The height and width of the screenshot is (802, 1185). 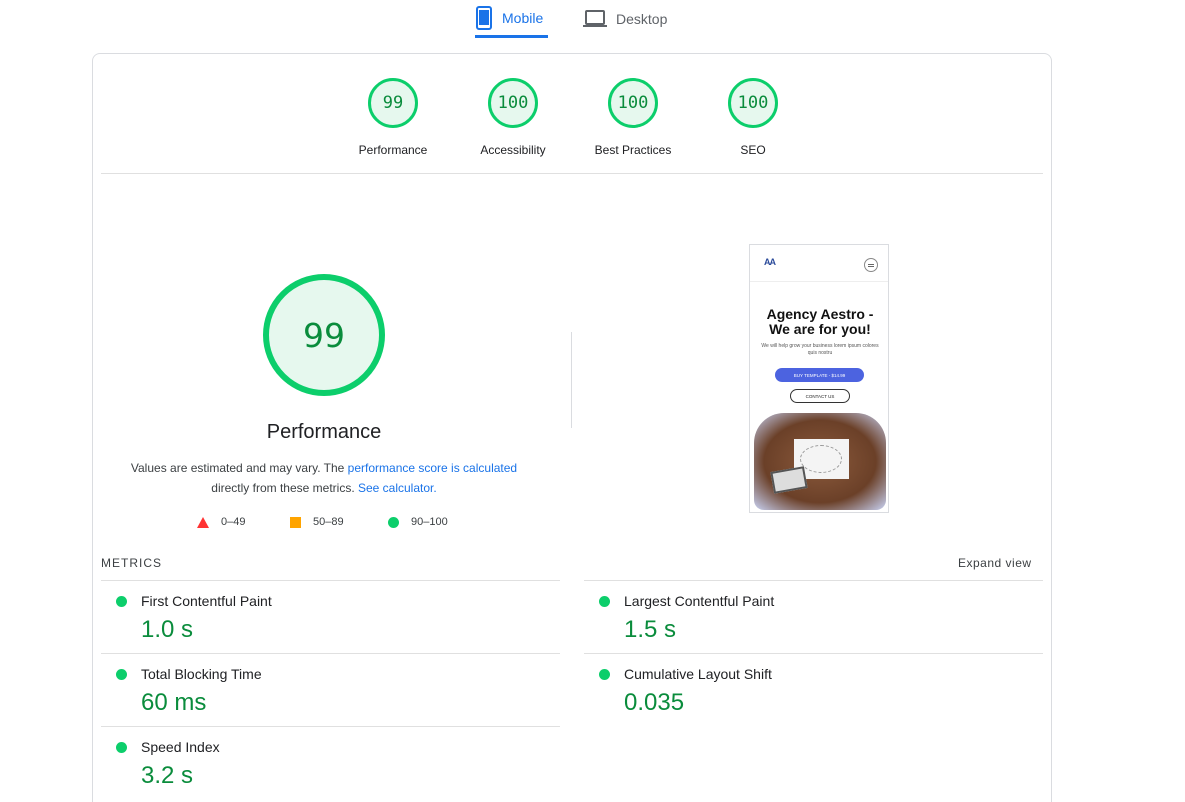 What do you see at coordinates (239, 468) in the screenshot?
I see `explain-text-1: Values are estimated and may vary. The` at bounding box center [239, 468].